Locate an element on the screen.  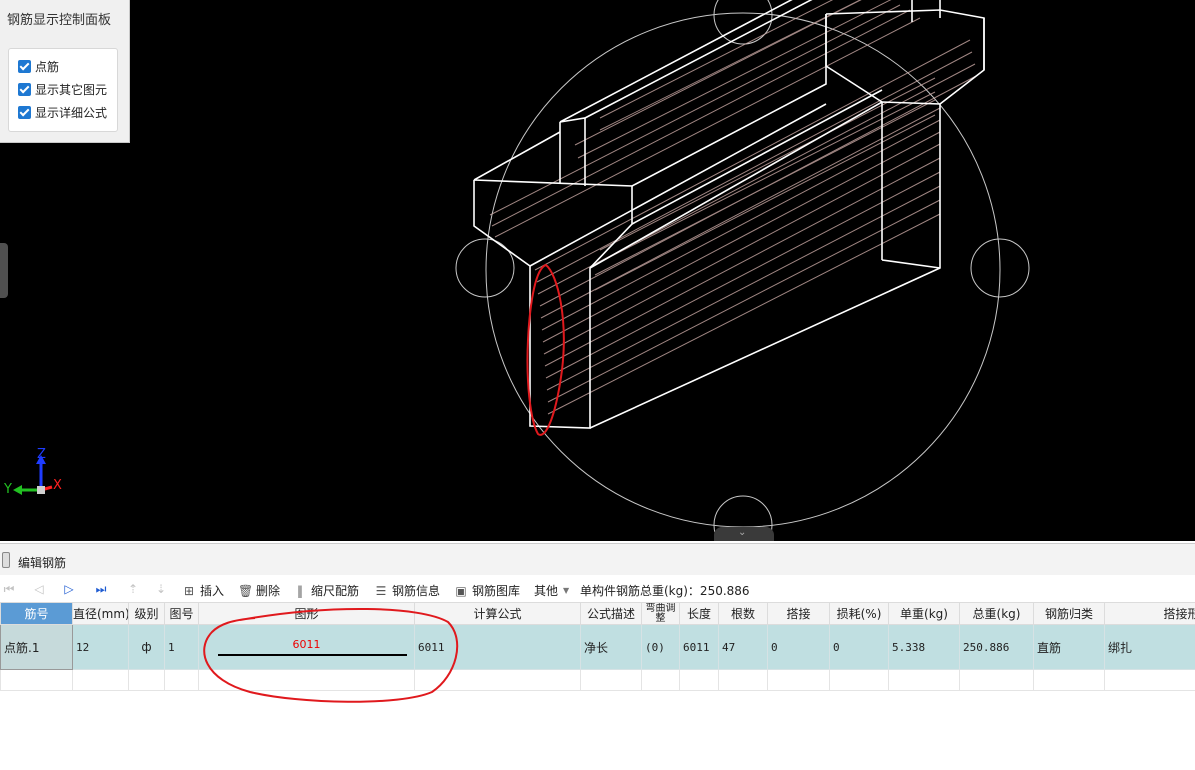
prev-record-icon: ◁ is located at coordinates (39, 589).